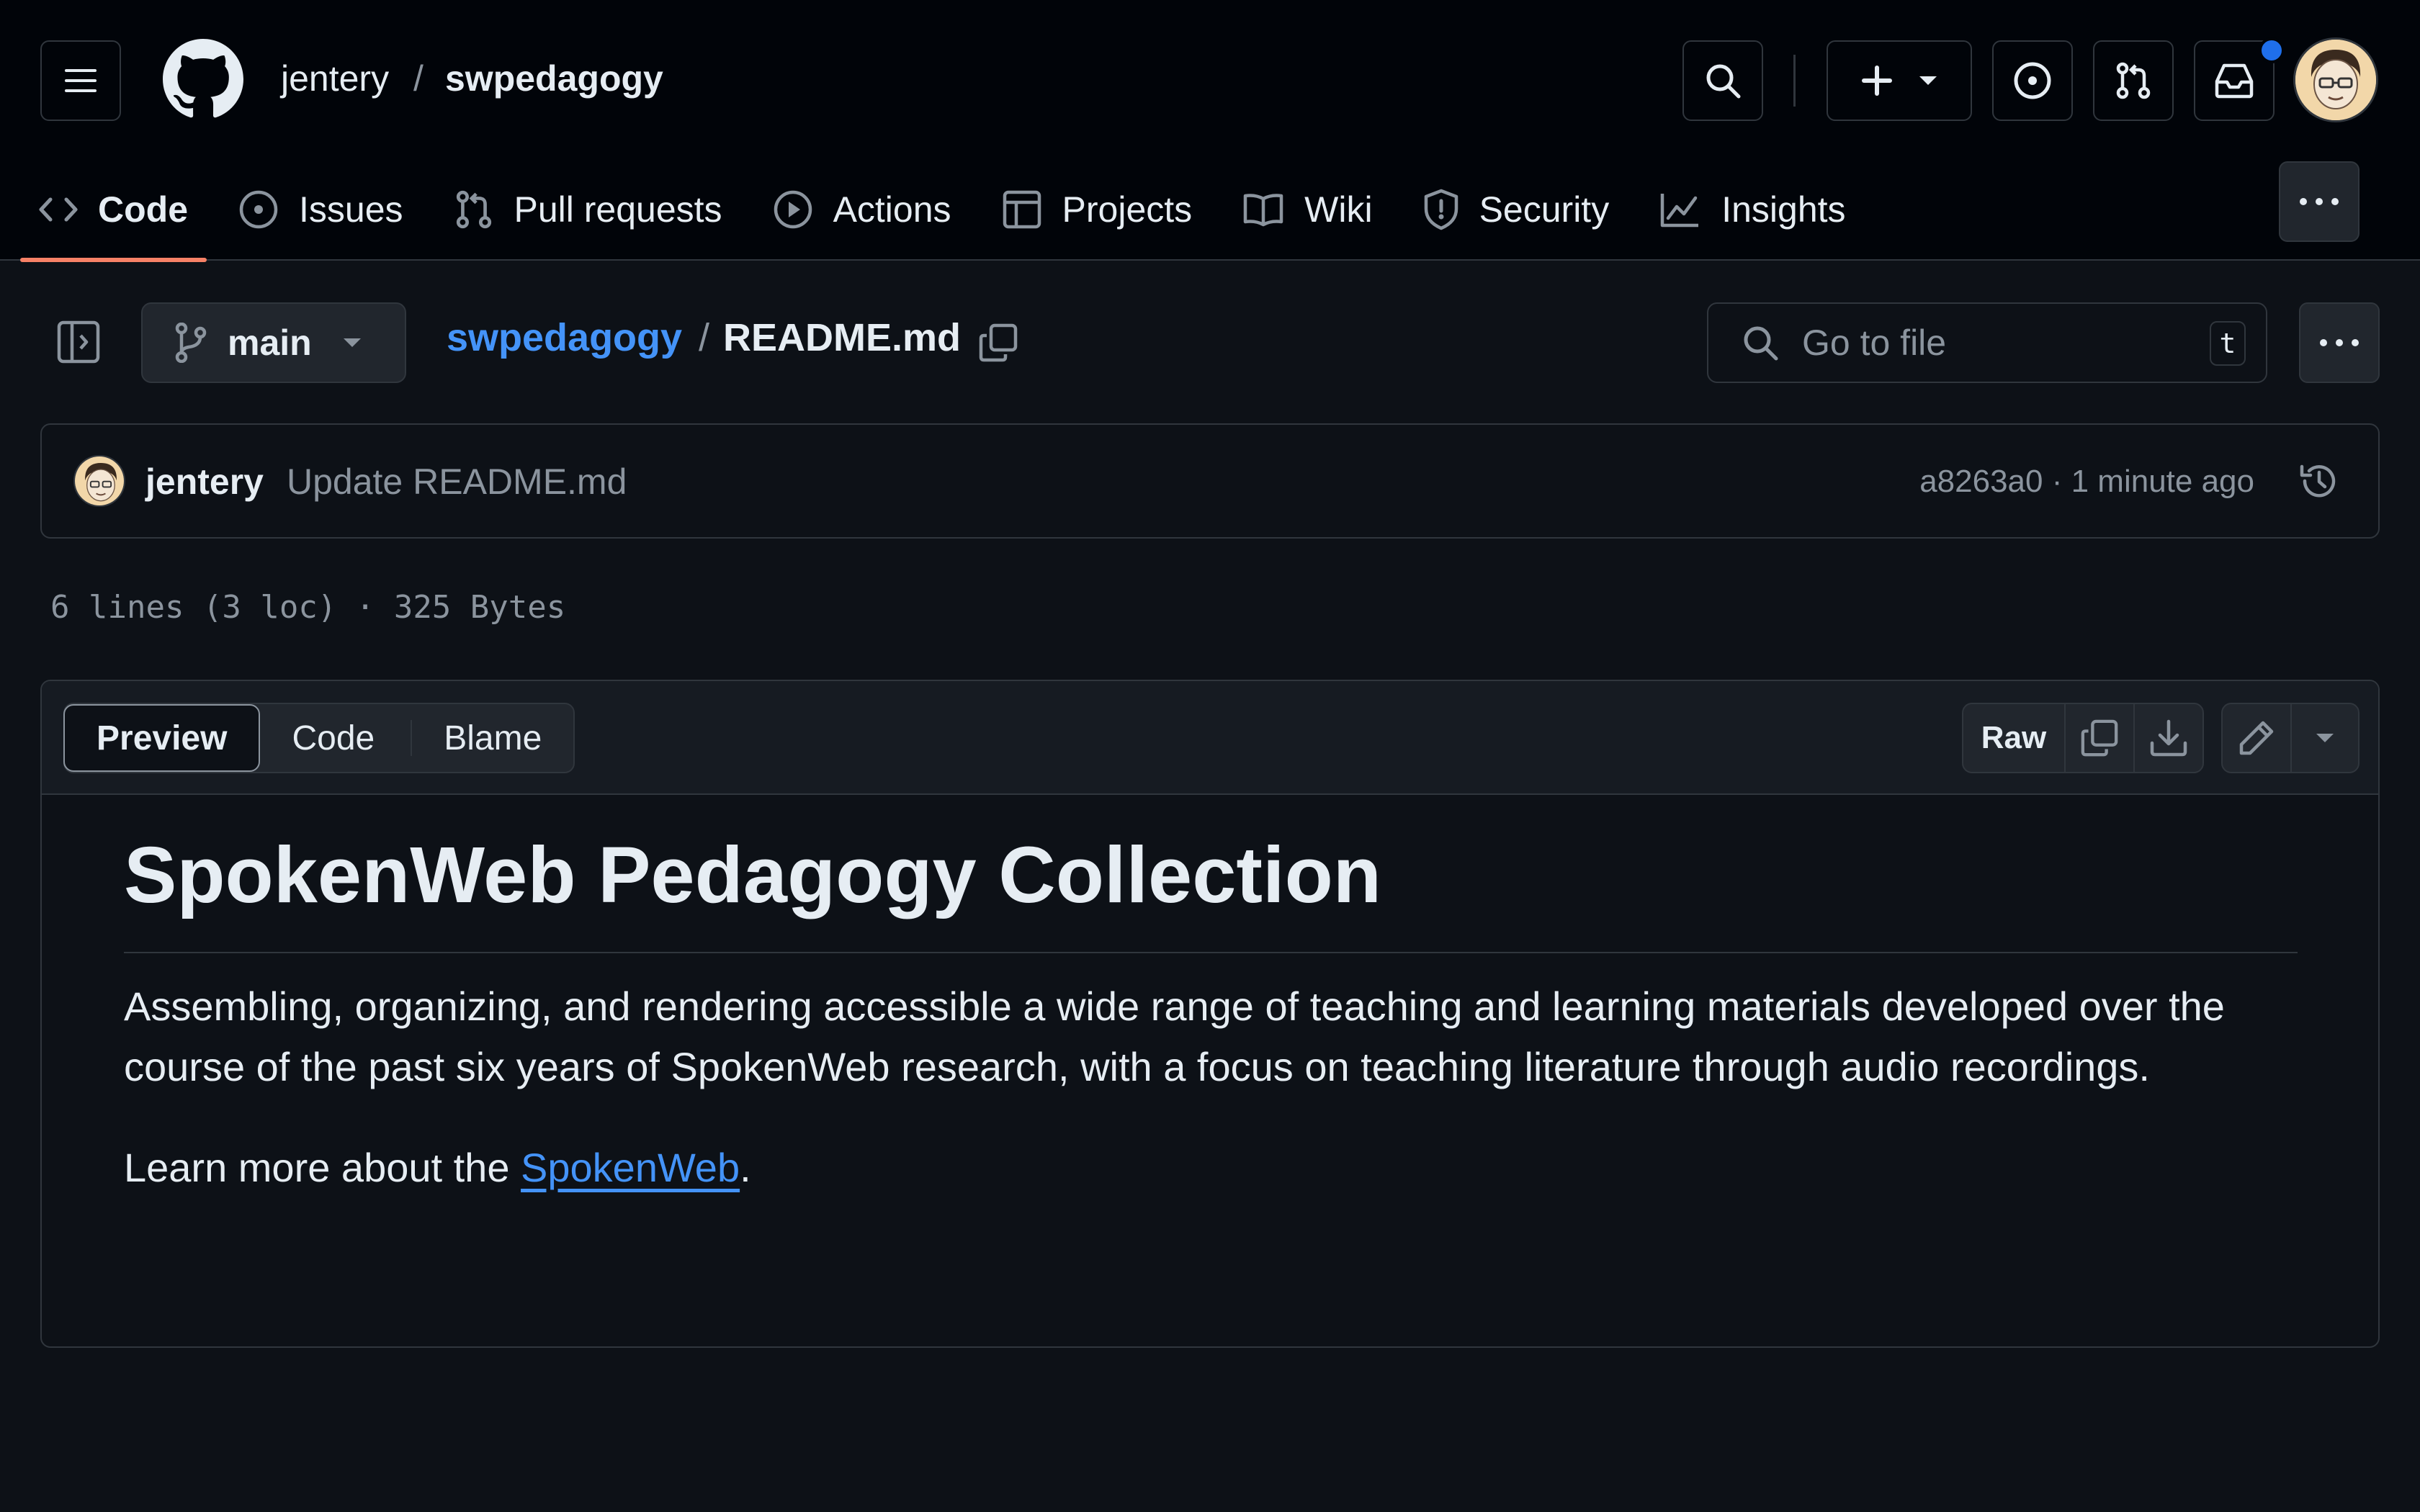  Describe the element at coordinates (270, 343) in the screenshot. I see `branch-name: main` at that location.